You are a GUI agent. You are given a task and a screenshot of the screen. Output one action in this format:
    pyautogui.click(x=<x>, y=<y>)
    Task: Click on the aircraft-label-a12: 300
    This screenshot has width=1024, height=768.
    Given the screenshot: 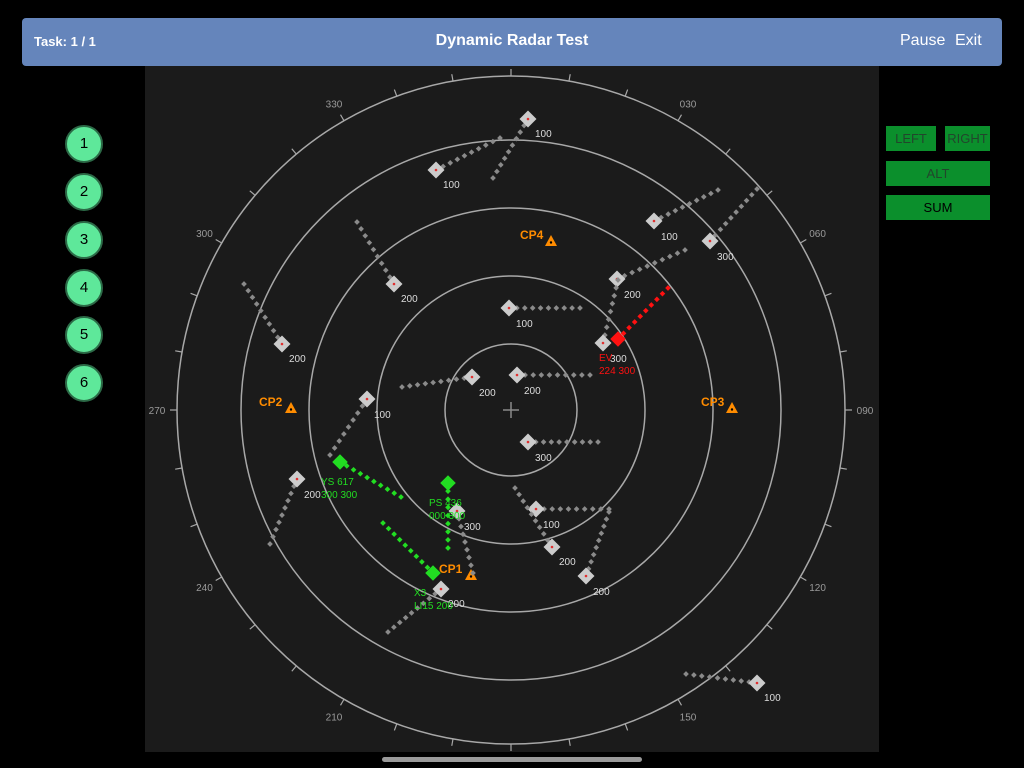 What is the action you would take?
    pyautogui.click(x=543, y=458)
    